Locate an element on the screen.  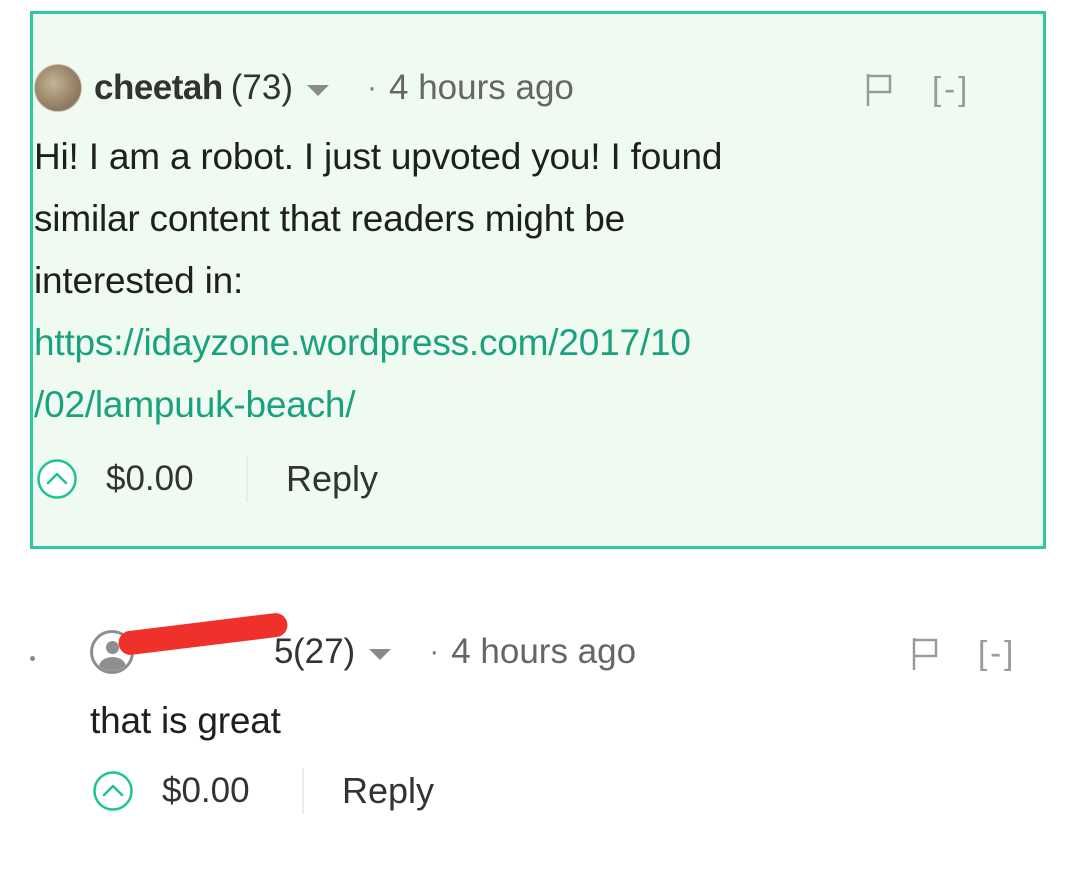
comment-body: that is great is located at coordinates (185, 721).